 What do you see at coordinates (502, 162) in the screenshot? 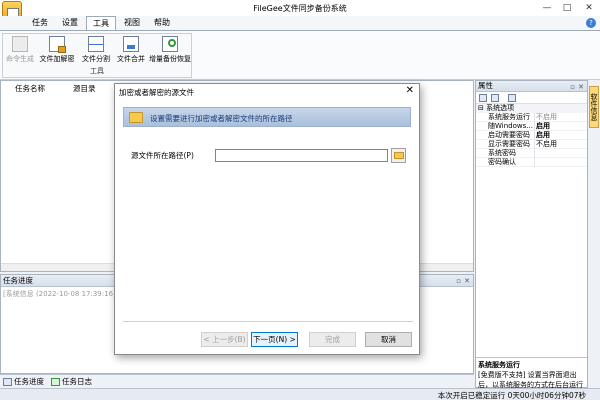
I see `property-key: 密码确认` at bounding box center [502, 162].